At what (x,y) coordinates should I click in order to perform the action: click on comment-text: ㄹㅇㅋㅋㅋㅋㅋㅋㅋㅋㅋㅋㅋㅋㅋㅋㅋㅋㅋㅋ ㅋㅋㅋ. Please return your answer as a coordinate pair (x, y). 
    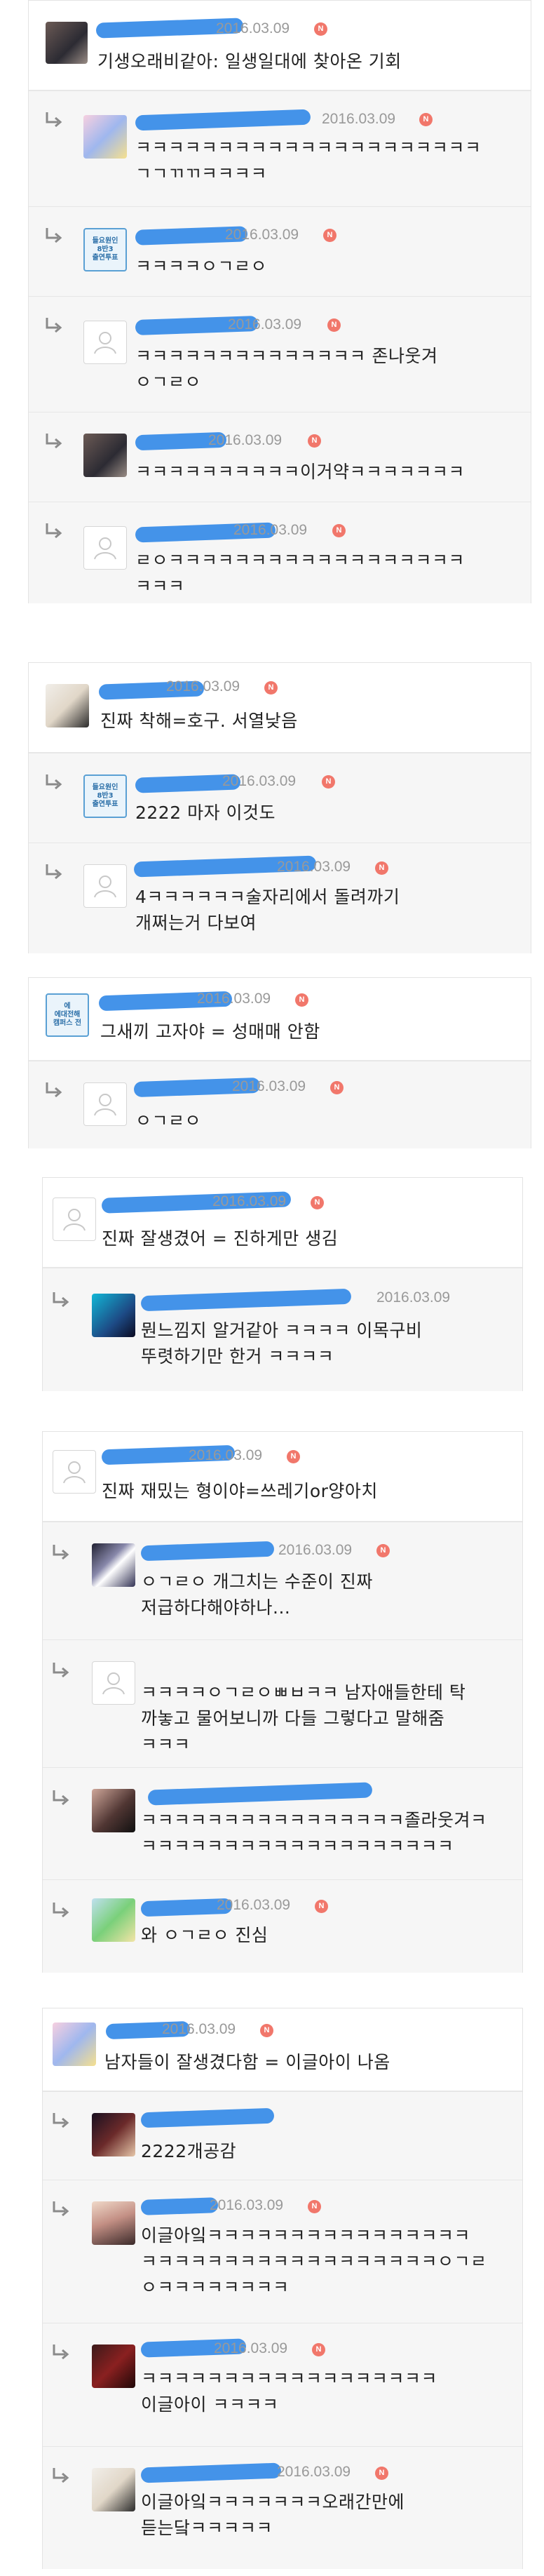
    Looking at the image, I should click on (300, 573).